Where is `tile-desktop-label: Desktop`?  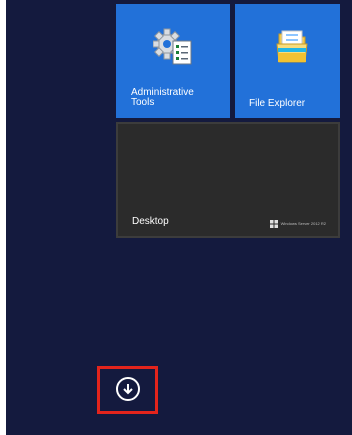
tile-desktop-label: Desktop is located at coordinates (150, 221).